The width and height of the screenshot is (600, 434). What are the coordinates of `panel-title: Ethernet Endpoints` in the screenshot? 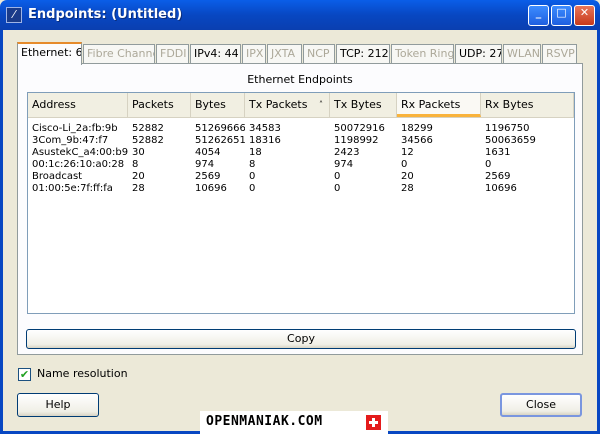 It's located at (300, 79).